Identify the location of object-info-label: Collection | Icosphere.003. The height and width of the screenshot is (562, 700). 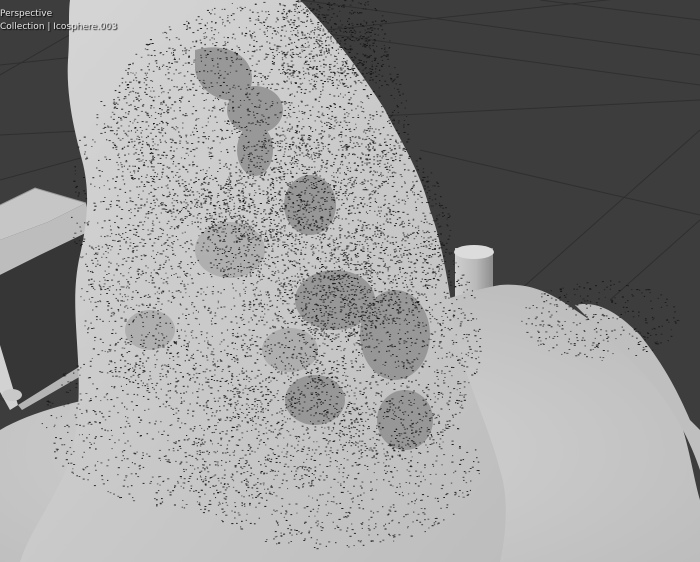
(59, 27).